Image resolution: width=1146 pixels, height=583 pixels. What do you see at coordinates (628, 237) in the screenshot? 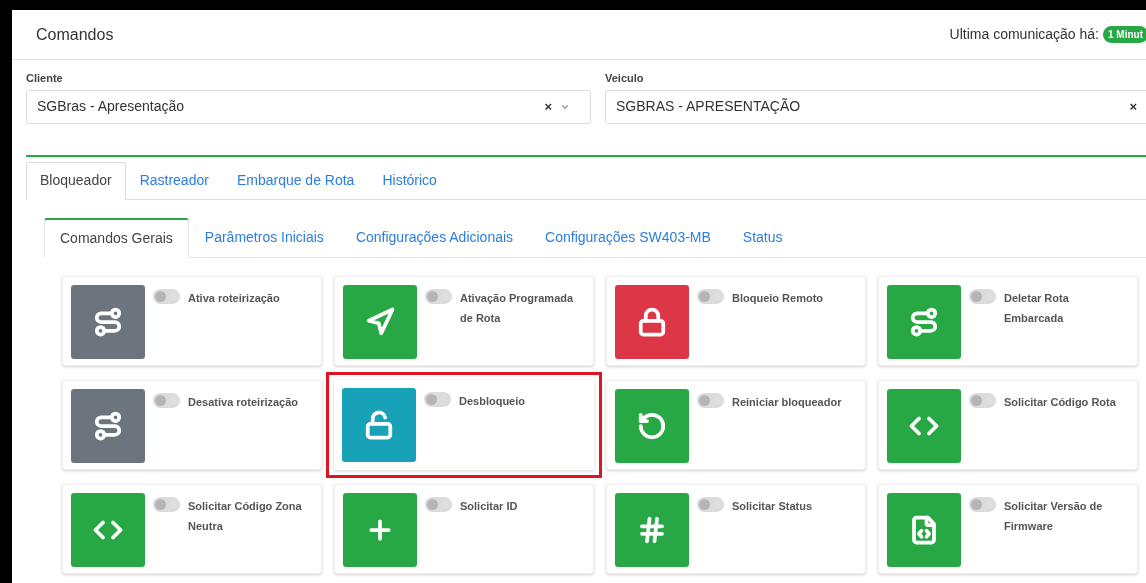
I see `sub-tab: Configurações SW403-MB` at bounding box center [628, 237].